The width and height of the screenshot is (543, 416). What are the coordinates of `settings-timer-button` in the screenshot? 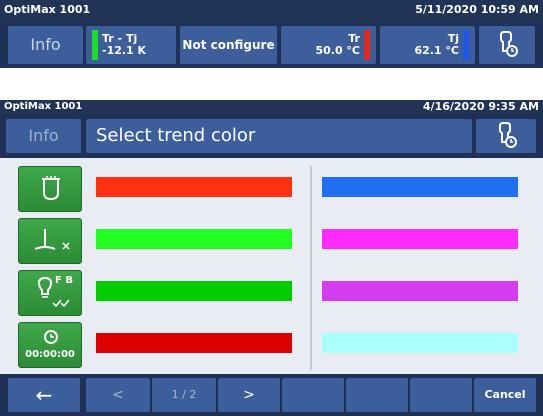 It's located at (507, 45).